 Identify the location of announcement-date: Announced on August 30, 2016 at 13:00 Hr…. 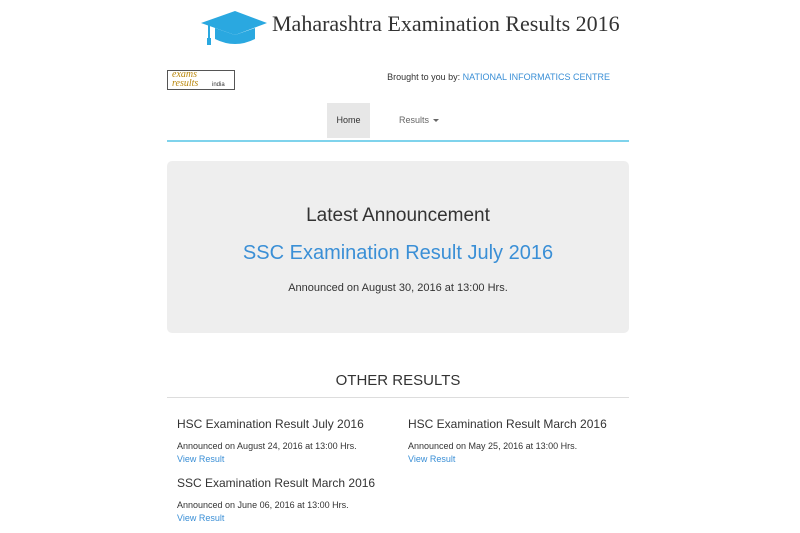
(398, 288).